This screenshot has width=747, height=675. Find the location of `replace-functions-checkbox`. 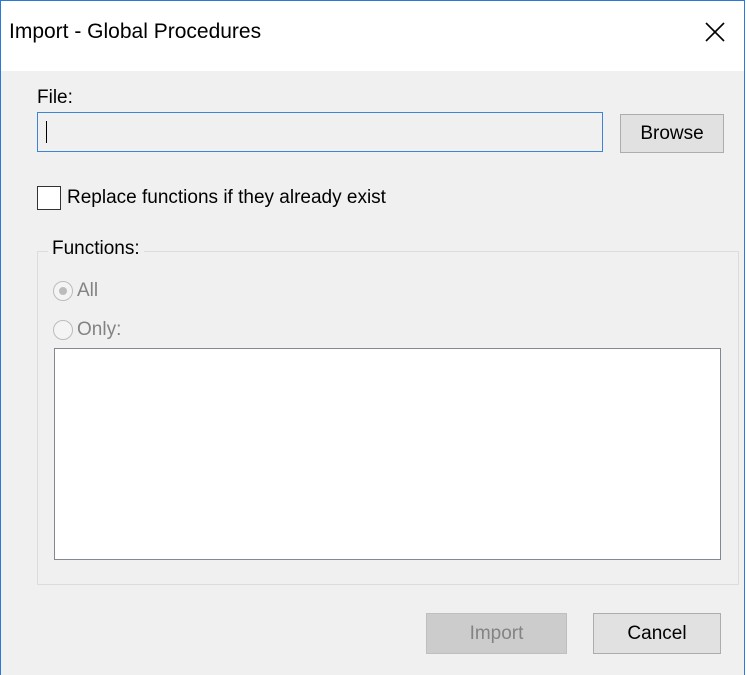

replace-functions-checkbox is located at coordinates (49, 198).